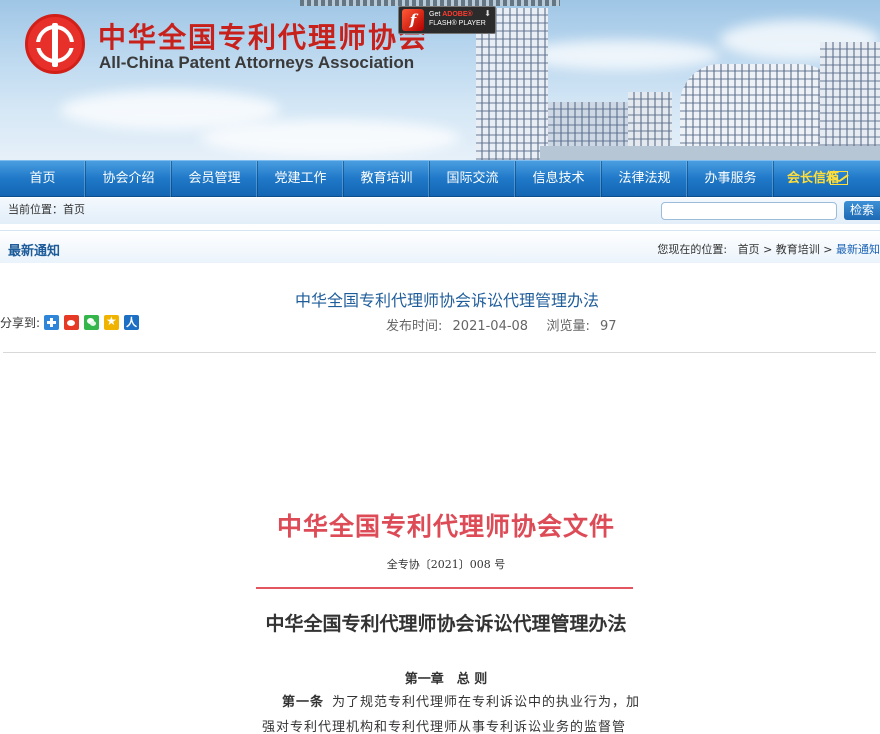 The height and width of the screenshot is (734, 880). I want to click on street, so click(710, 153).